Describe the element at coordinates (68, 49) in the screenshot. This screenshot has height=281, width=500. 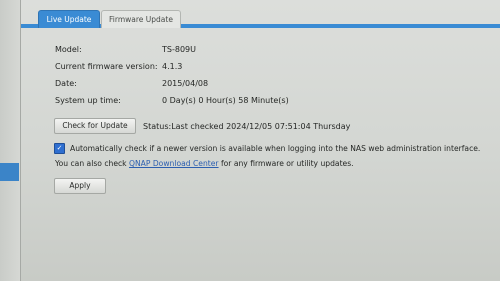
I see `model-label: Model:` at that location.